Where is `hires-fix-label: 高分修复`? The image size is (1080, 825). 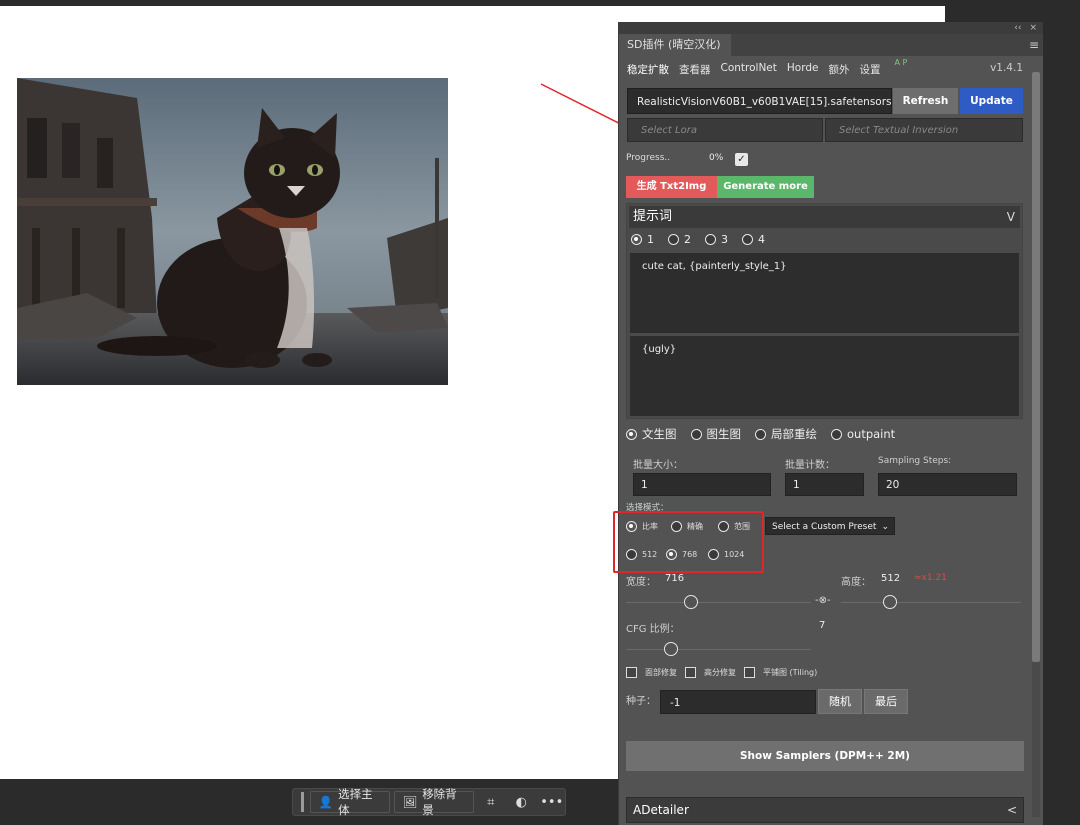
hires-fix-label: 高分修复 is located at coordinates (720, 672).